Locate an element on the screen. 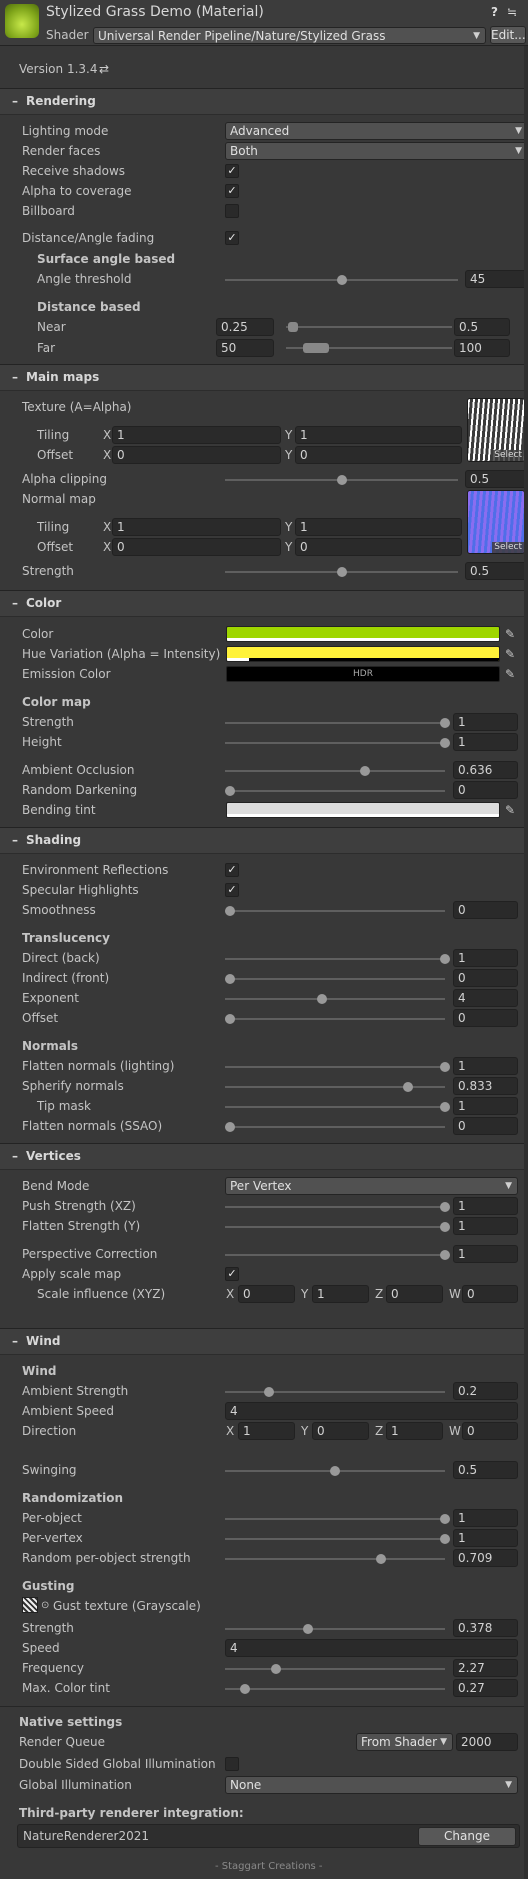 This screenshot has width=528, height=1879. near-min-field: 0.25 is located at coordinates (245, 327).